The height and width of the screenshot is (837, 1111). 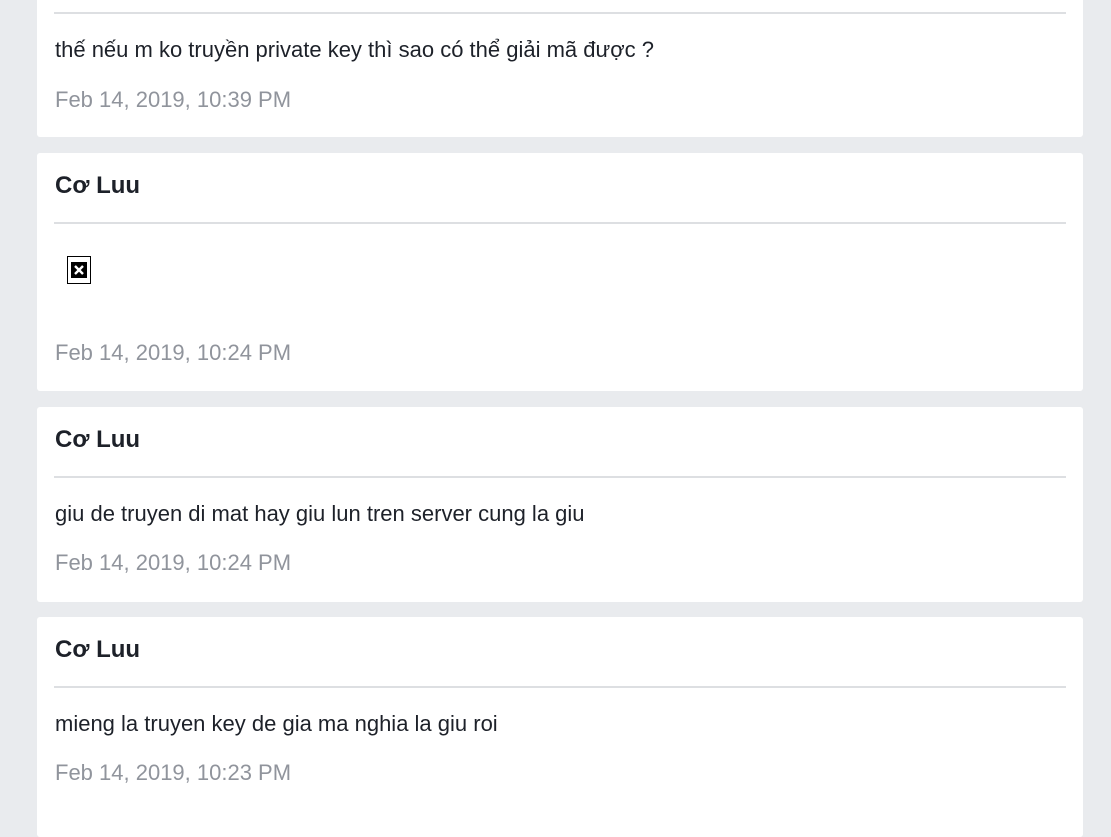 I want to click on message-timestamp: Feb 14, 2019, 10:39 PM, so click(x=173, y=99).